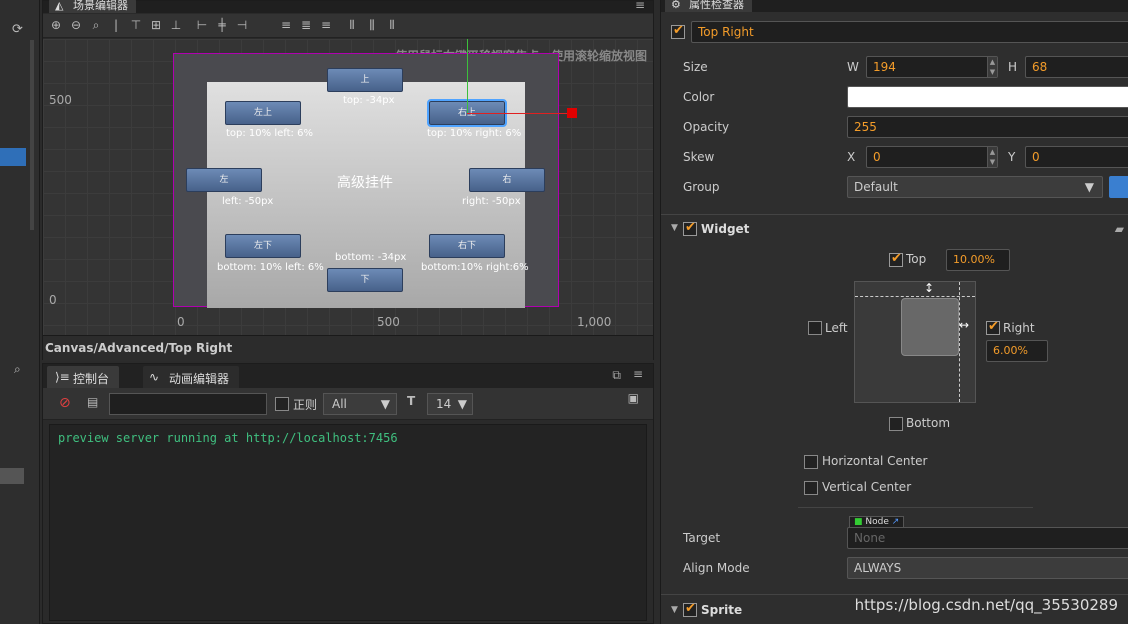 This screenshot has height=624, width=1128. Describe the element at coordinates (154, 377) in the screenshot. I see `animation-icon: ∿` at that location.